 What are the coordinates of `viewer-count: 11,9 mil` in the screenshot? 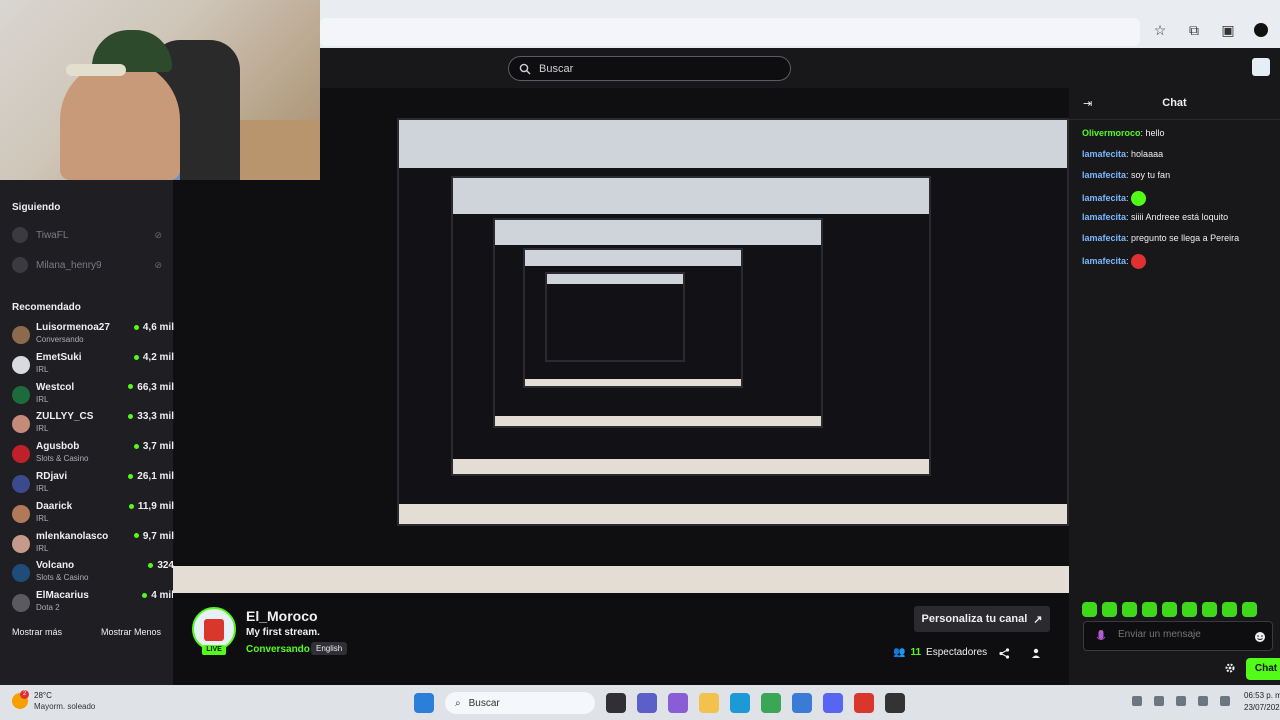 It's located at (151, 506).